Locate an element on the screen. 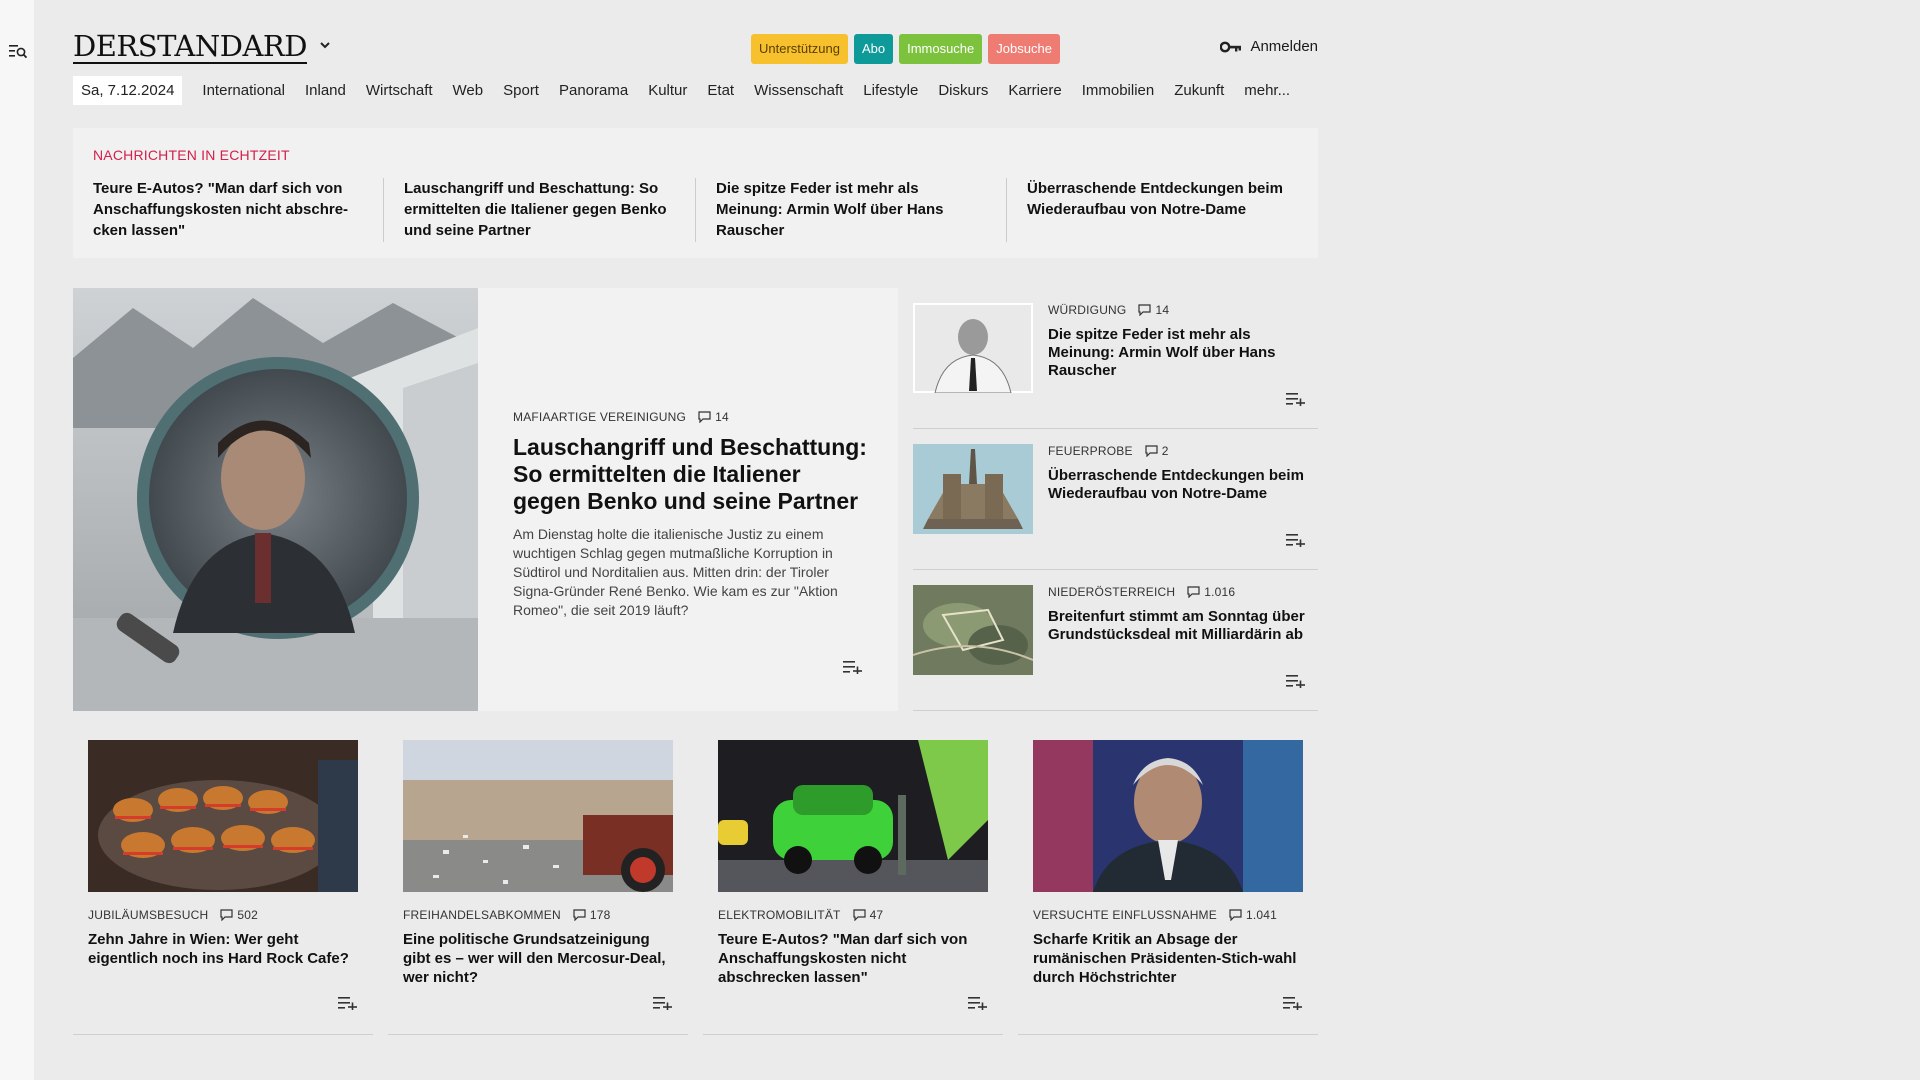 This screenshot has width=1920, height=1080. site-logo: DERSTANDARD is located at coordinates (190, 47).